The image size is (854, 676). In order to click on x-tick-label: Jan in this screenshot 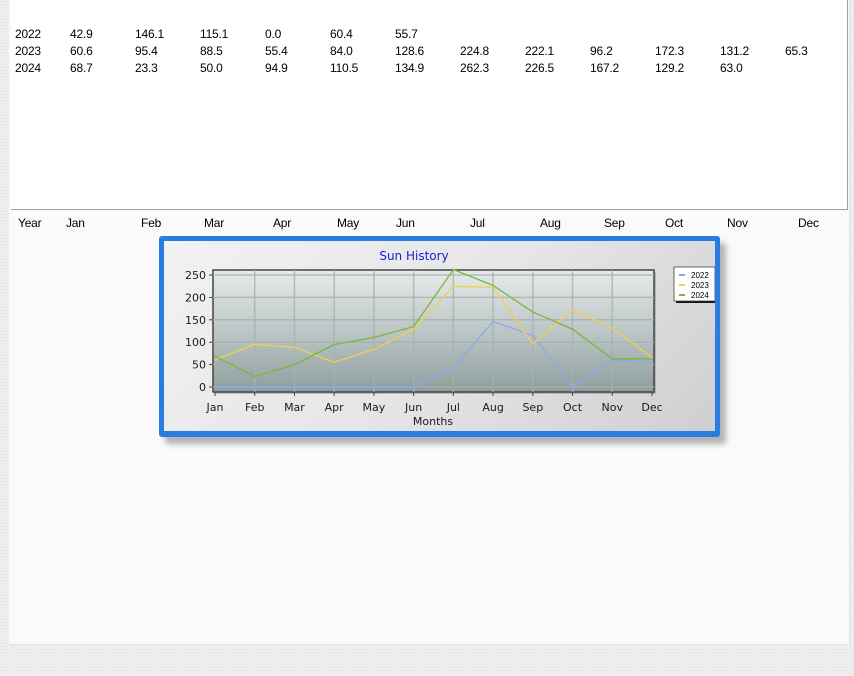, I will do `click(215, 407)`.